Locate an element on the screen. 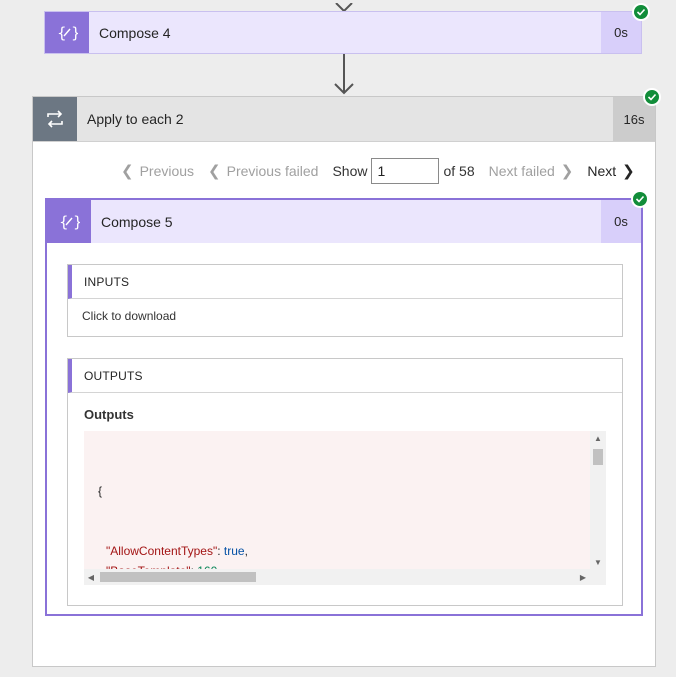 The height and width of the screenshot is (677, 676). vertical-scrollbar: ▲ ▼ is located at coordinates (598, 500).